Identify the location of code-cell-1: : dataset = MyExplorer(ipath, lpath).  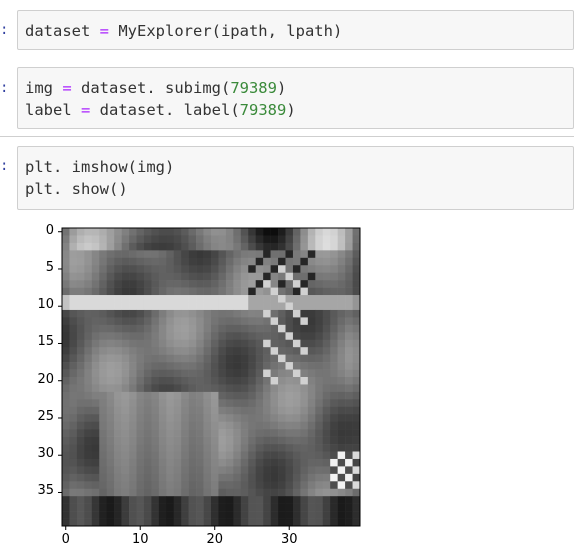
(287, 30).